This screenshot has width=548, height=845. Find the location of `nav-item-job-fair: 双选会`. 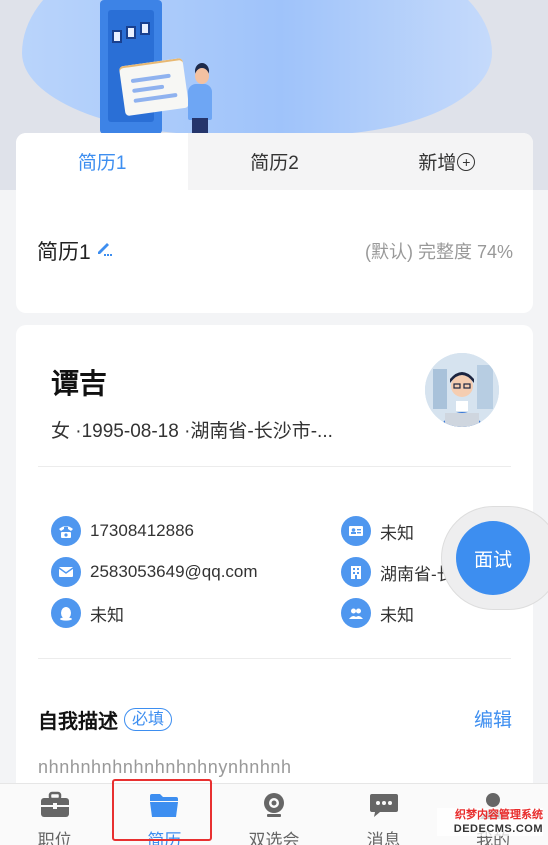

nav-item-job-fair: 双选会 is located at coordinates (274, 814).